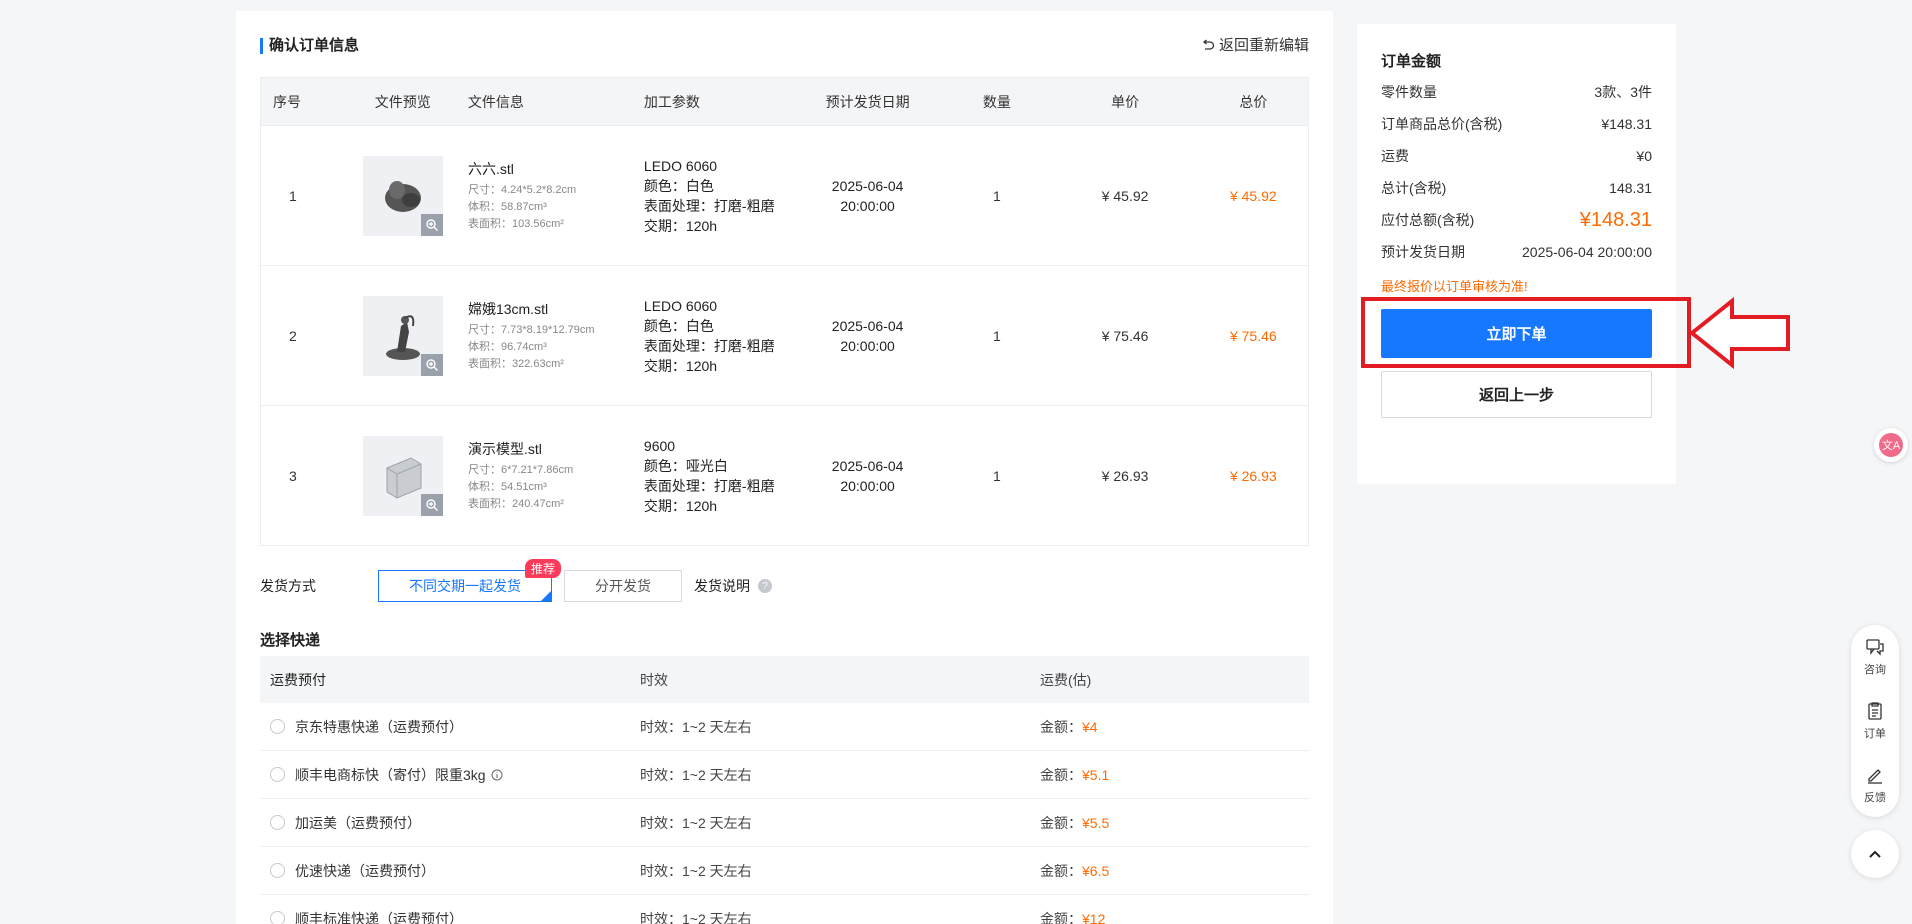 Image resolution: width=1912 pixels, height=924 pixels. I want to click on total-price: ¥ 26.93, so click(1253, 475).